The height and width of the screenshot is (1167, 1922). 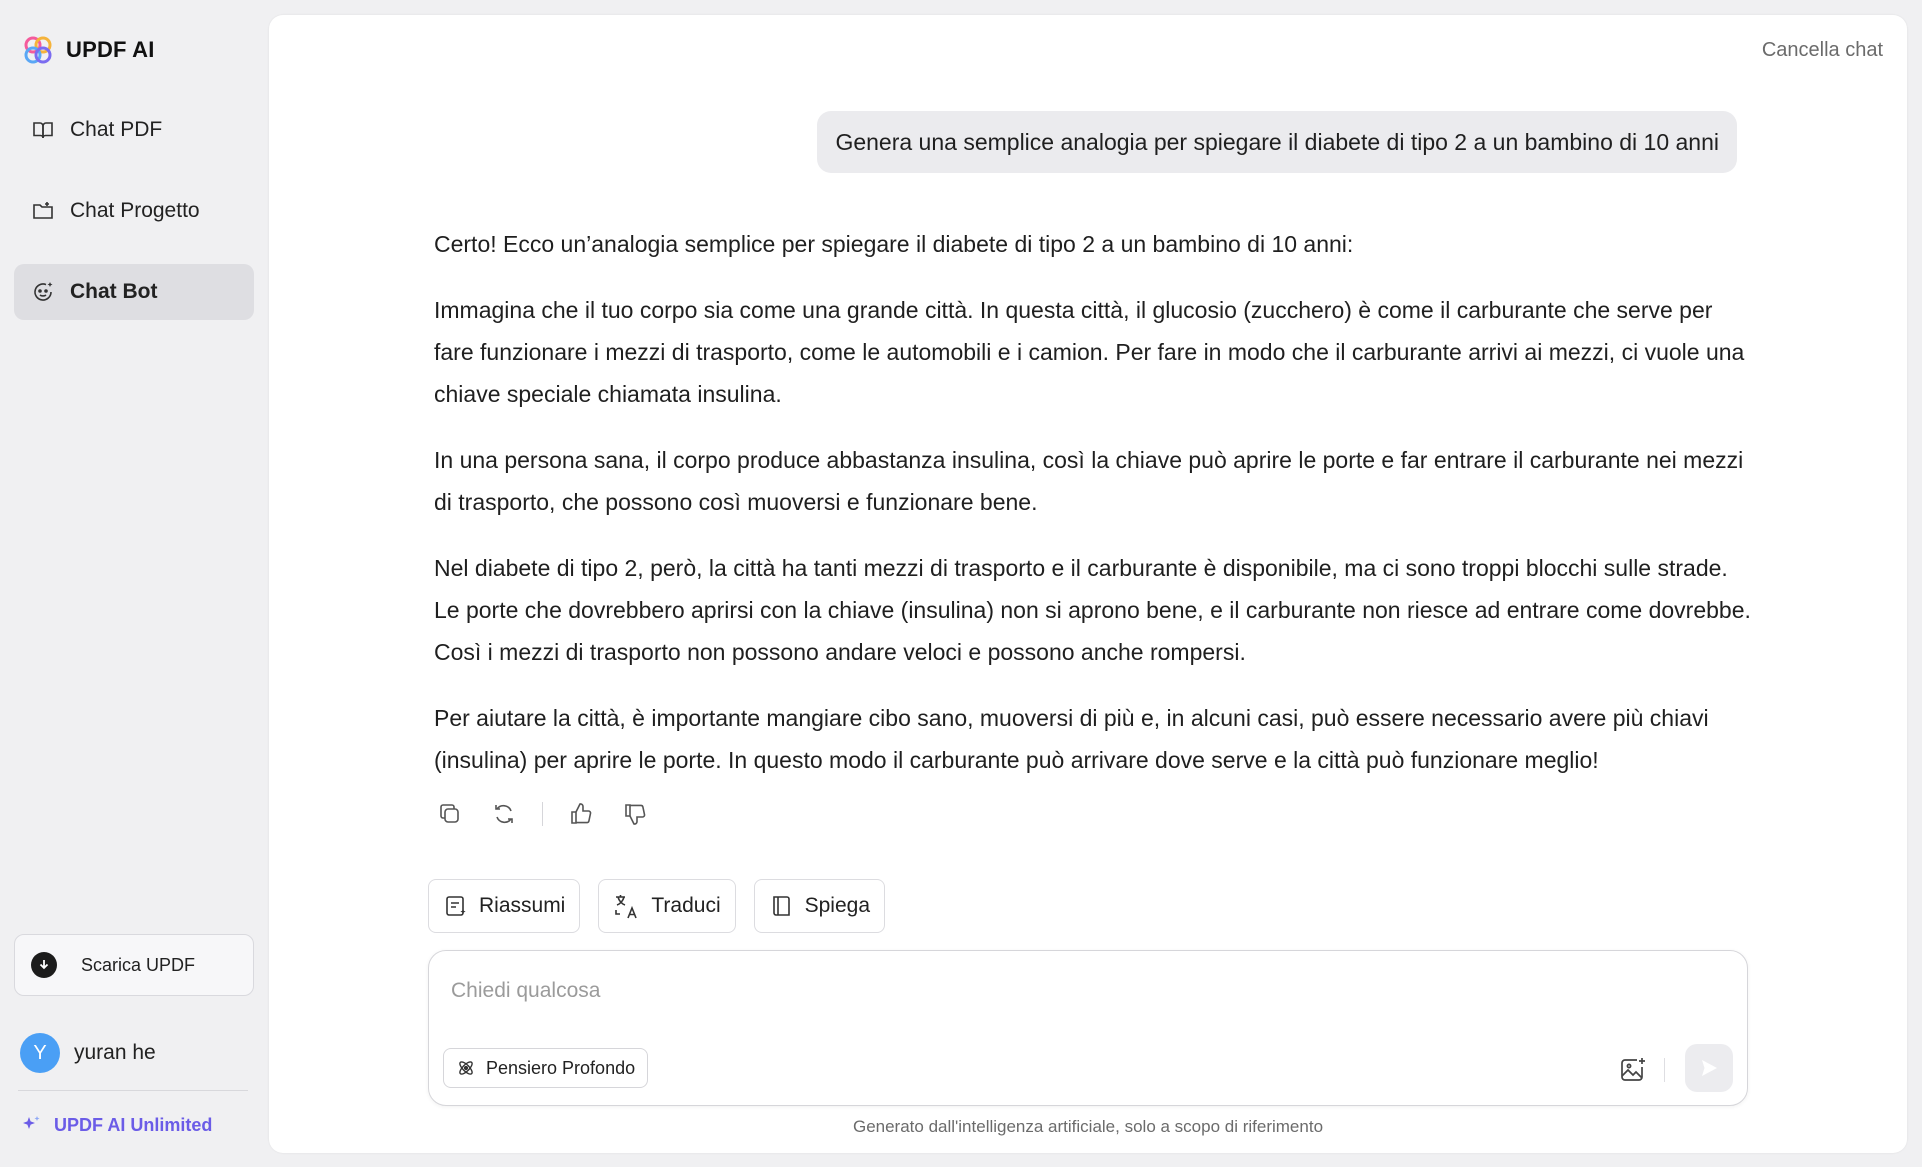 What do you see at coordinates (635, 814) in the screenshot?
I see `thumbs-down-icon` at bounding box center [635, 814].